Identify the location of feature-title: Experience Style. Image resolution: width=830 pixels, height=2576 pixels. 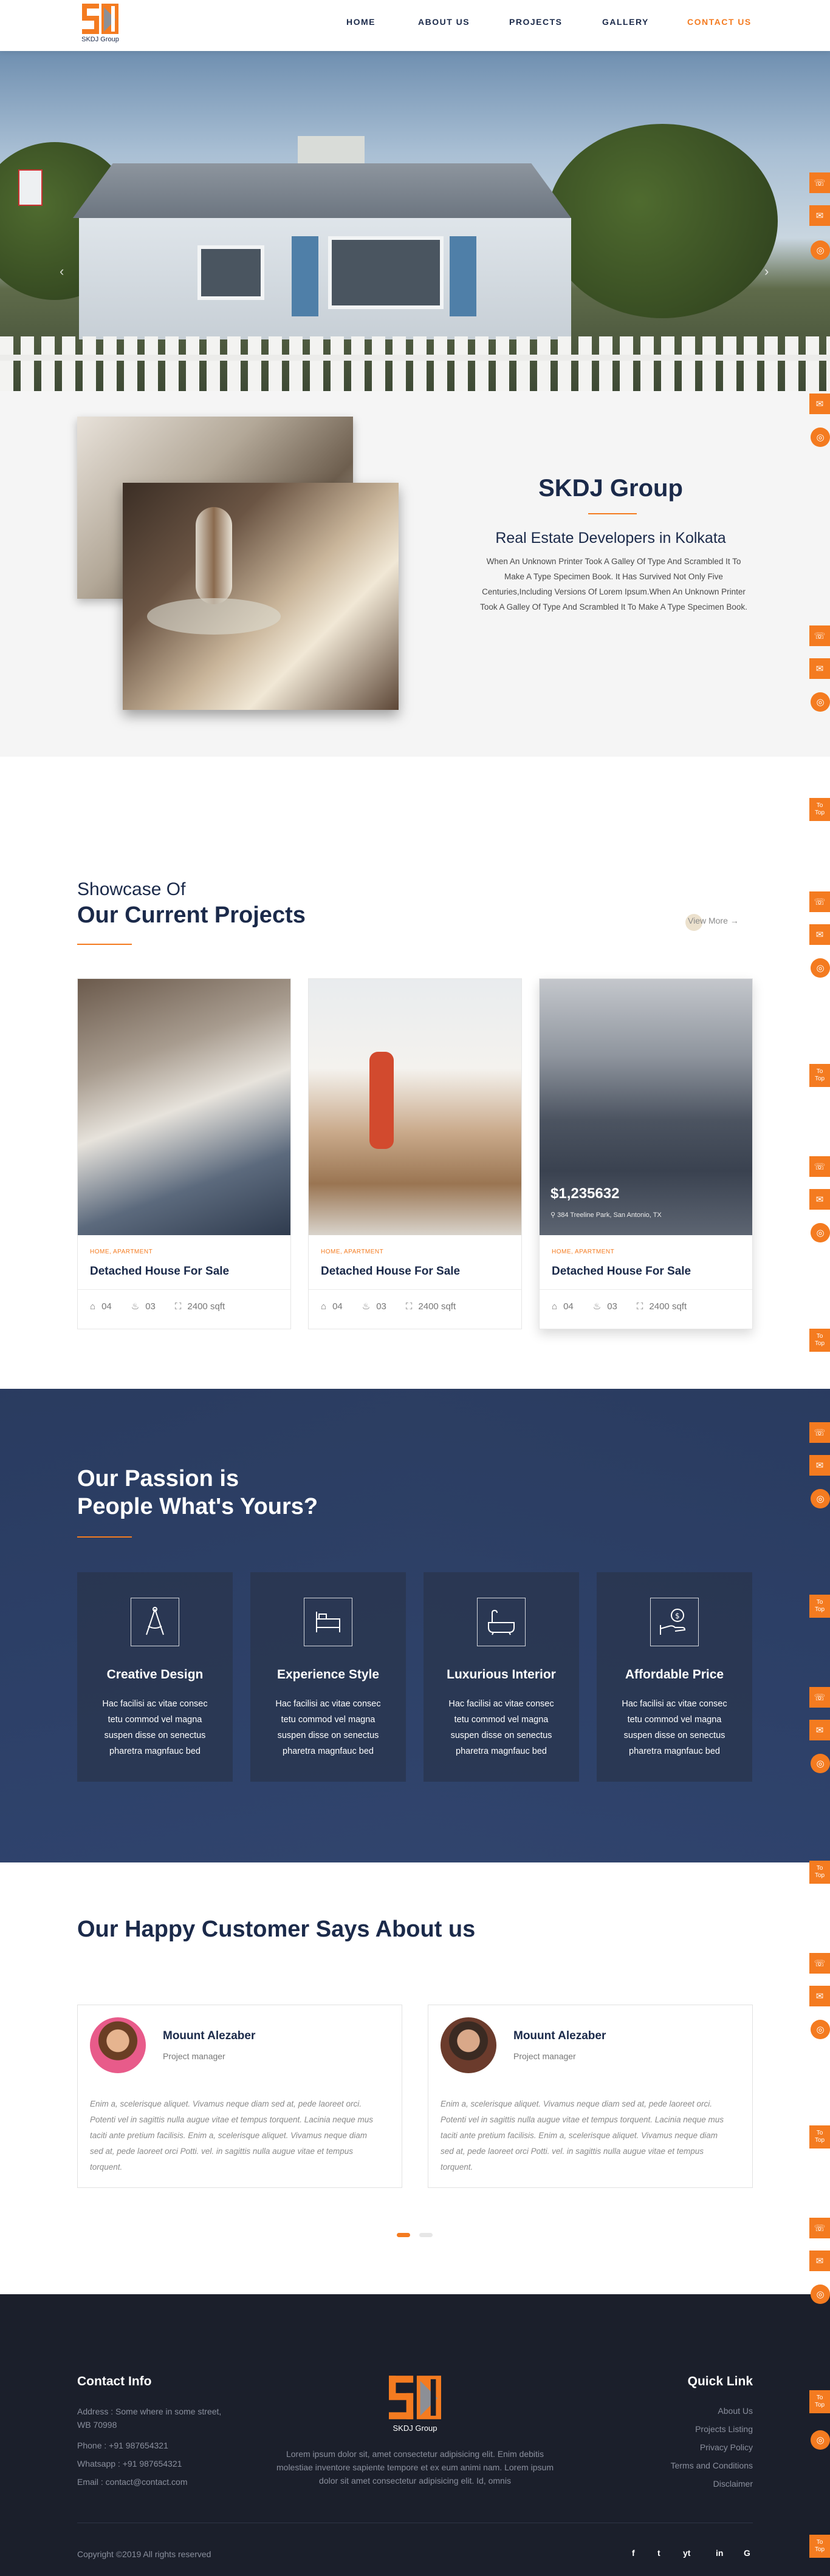
(328, 1675).